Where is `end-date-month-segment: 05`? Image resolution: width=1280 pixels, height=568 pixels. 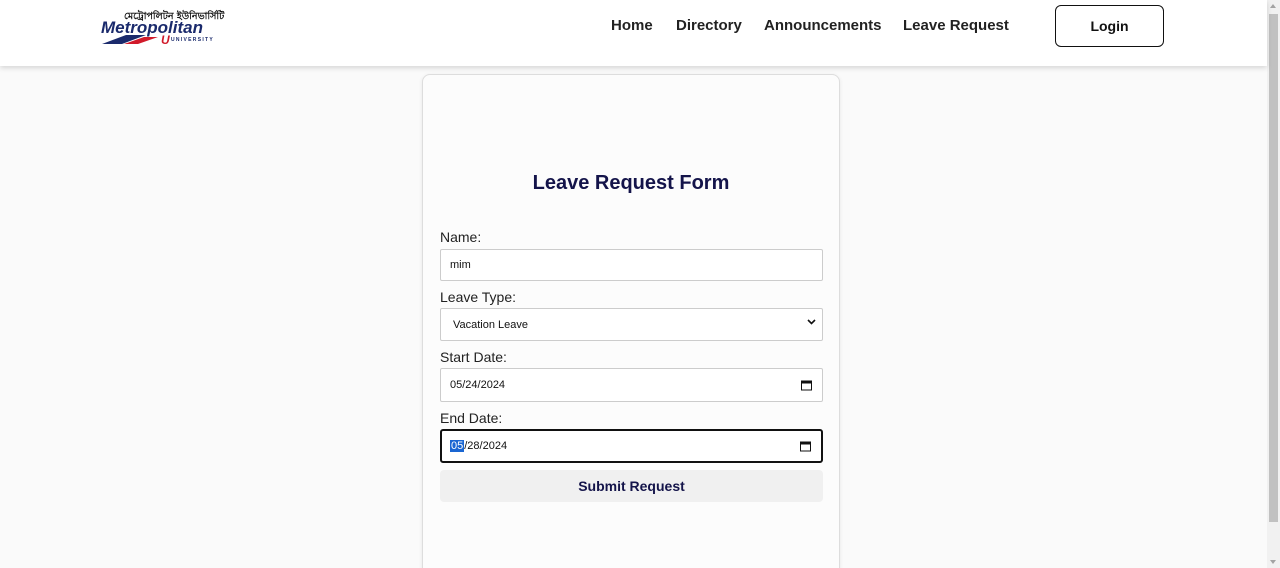
end-date-month-segment: 05 is located at coordinates (457, 446).